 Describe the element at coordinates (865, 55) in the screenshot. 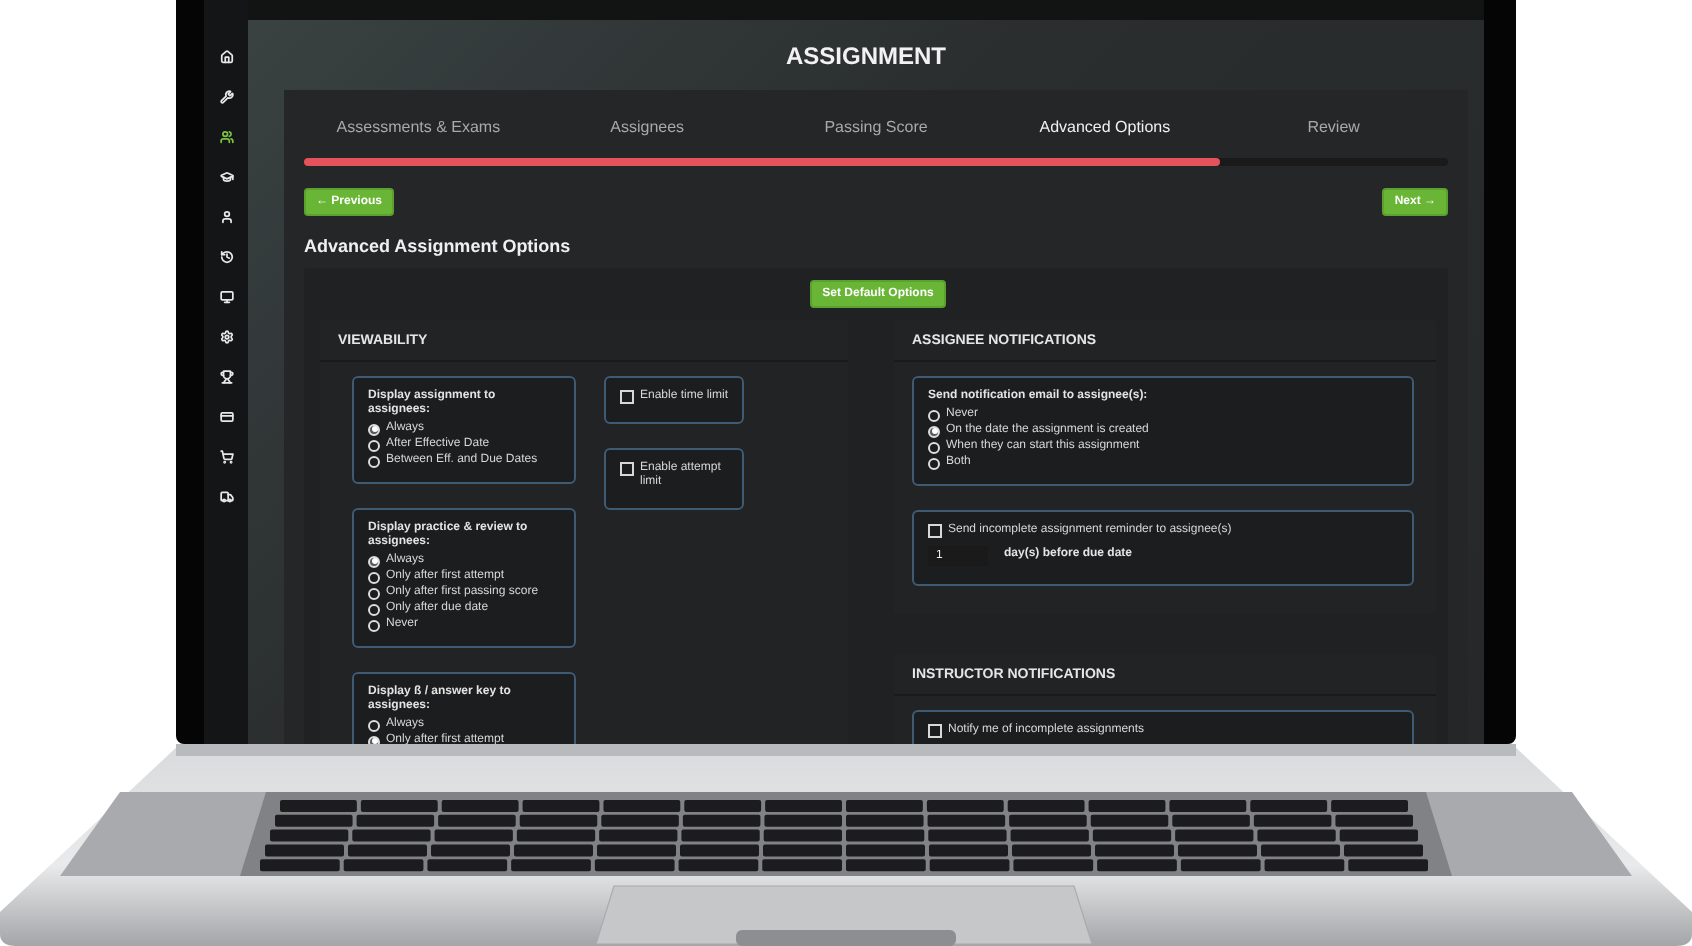

I see `page-title: ASSIGNMENT` at that location.